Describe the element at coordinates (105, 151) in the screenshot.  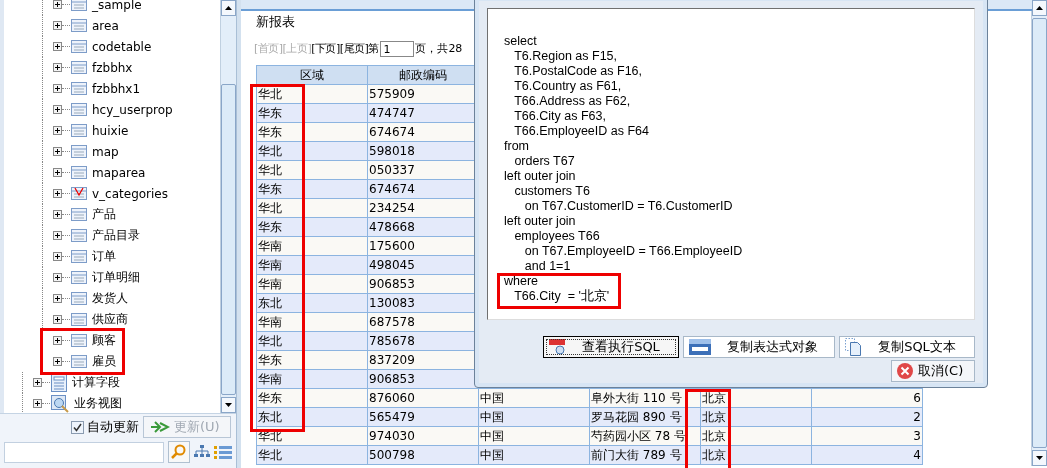
I see `tree-item: map` at that location.